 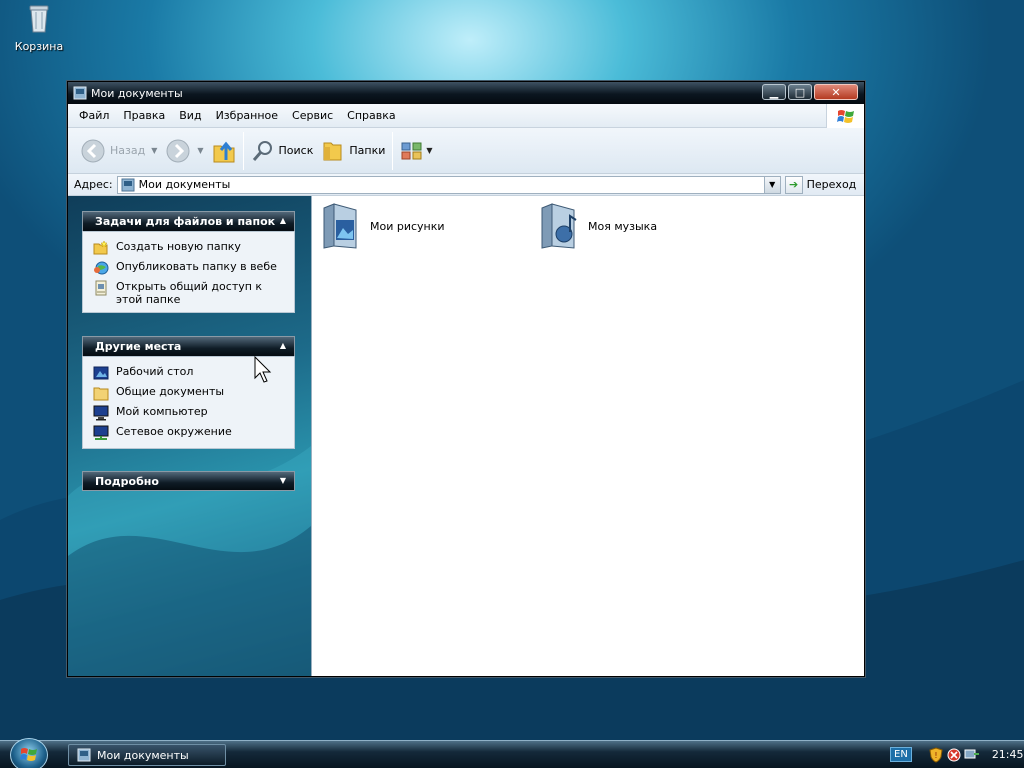 I want to click on menu-favorites: Избранное, so click(x=247, y=115).